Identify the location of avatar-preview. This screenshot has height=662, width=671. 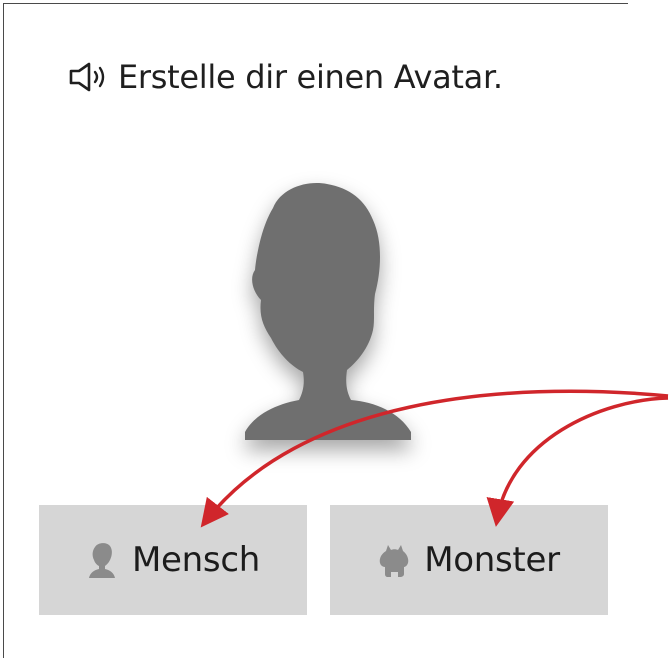
(315, 305).